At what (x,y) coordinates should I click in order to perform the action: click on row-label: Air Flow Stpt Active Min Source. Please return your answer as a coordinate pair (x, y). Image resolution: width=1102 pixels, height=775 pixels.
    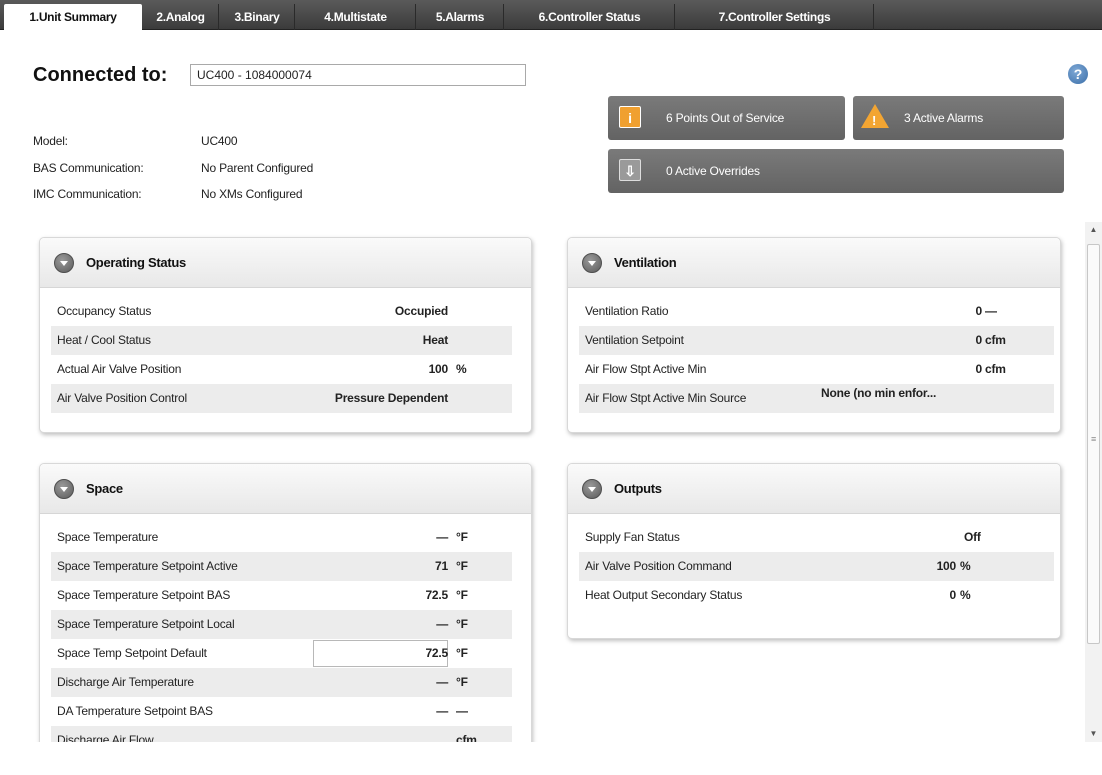
    Looking at the image, I should click on (666, 398).